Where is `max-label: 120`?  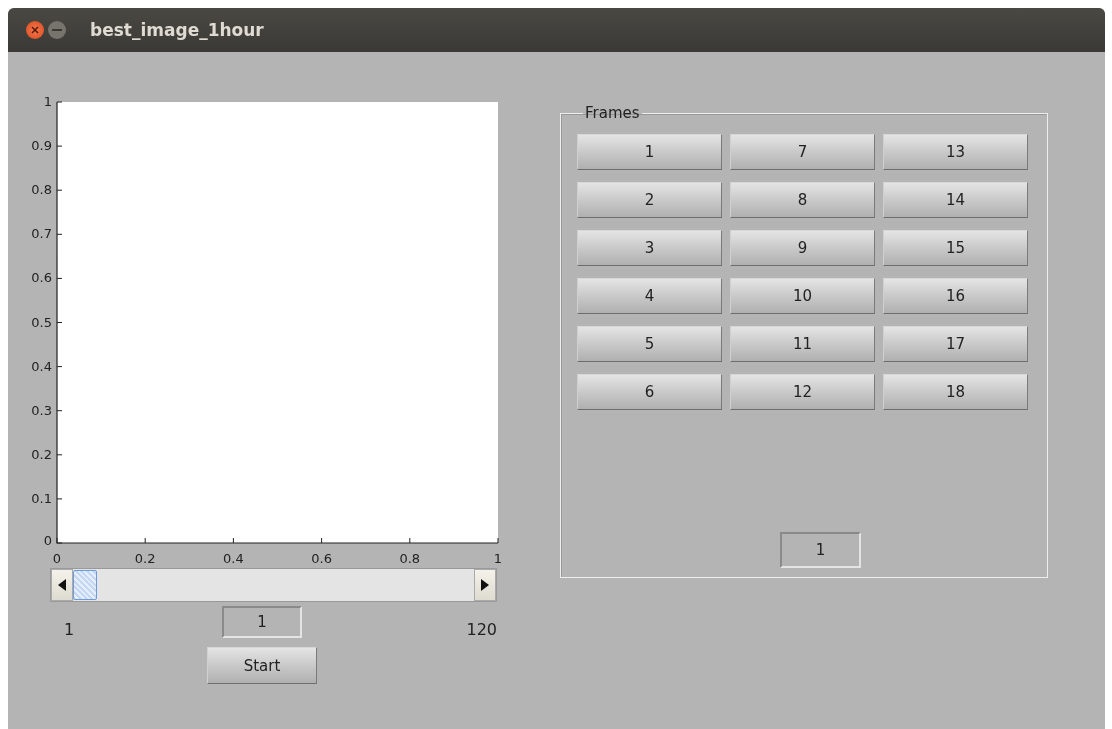
max-label: 120 is located at coordinates (481, 629).